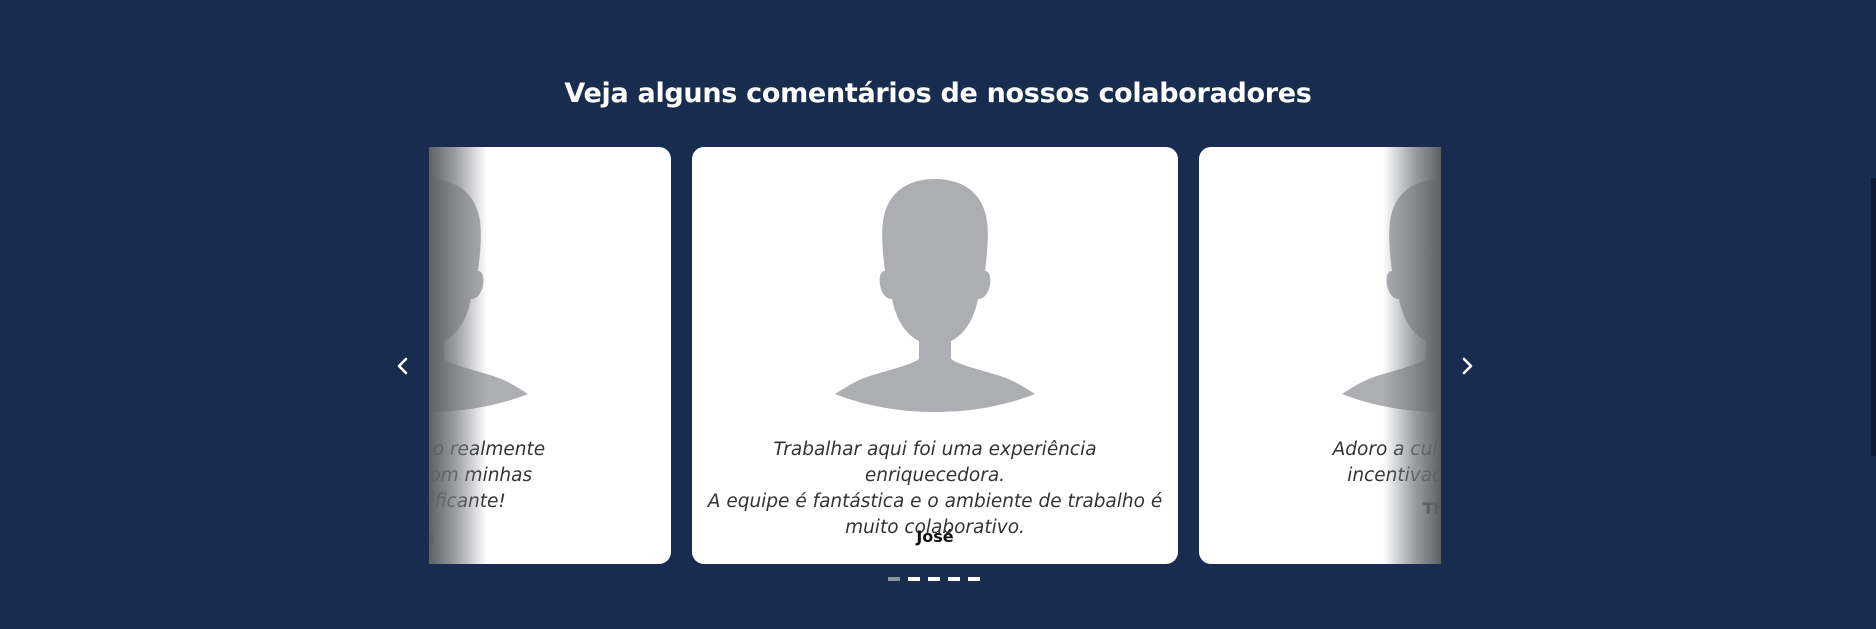 This screenshot has height=629, width=1876. Describe the element at coordinates (1873, 317) in the screenshot. I see `page-scrollbar` at that location.